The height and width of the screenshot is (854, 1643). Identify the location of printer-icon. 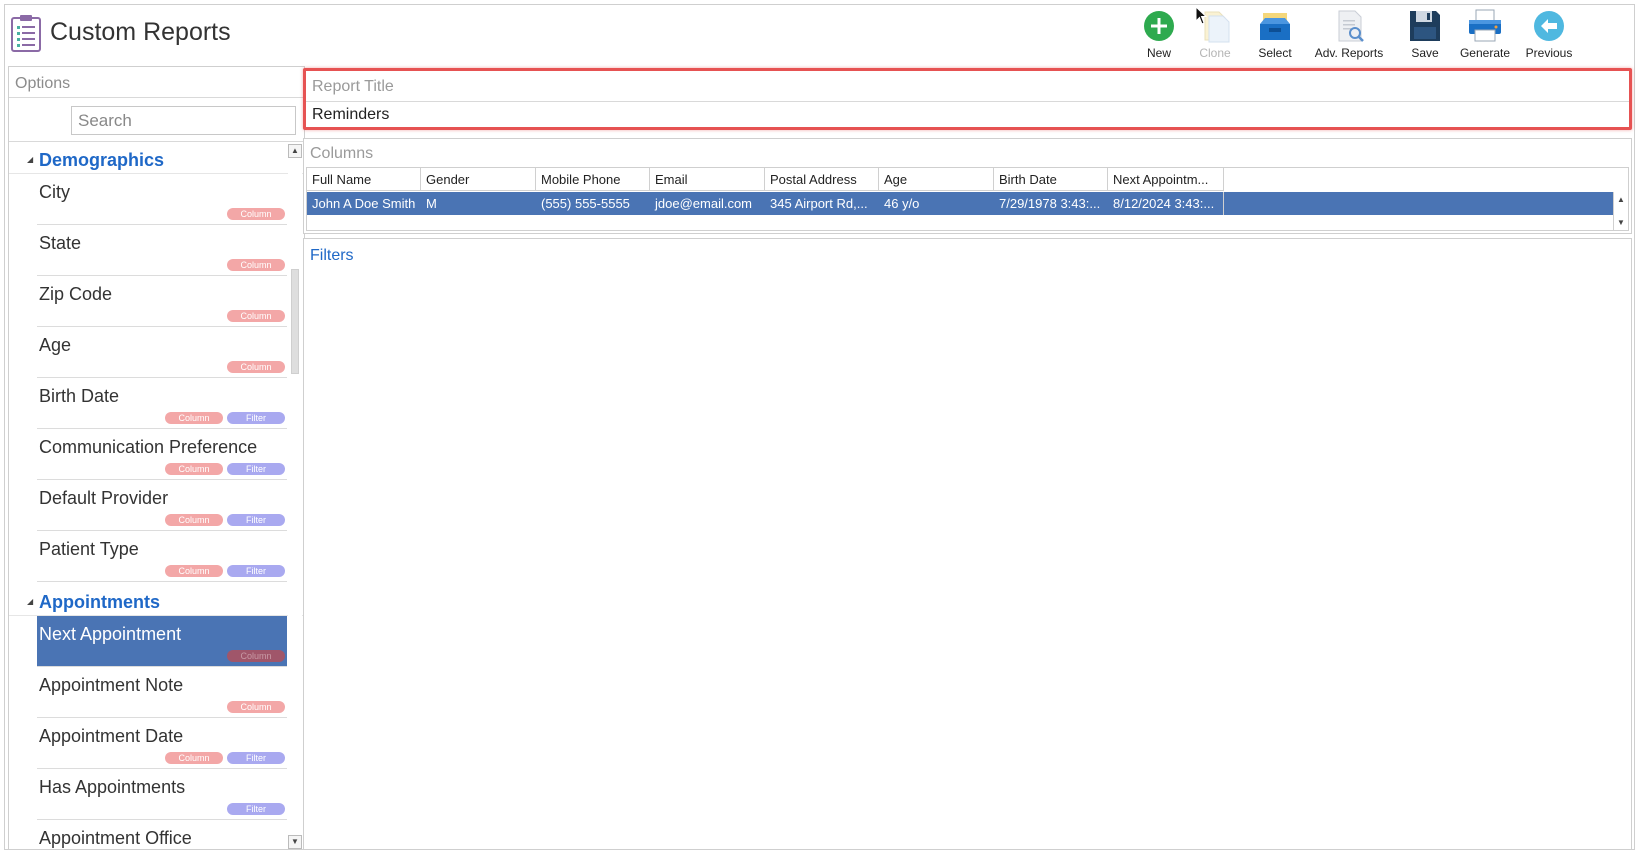
(1485, 25).